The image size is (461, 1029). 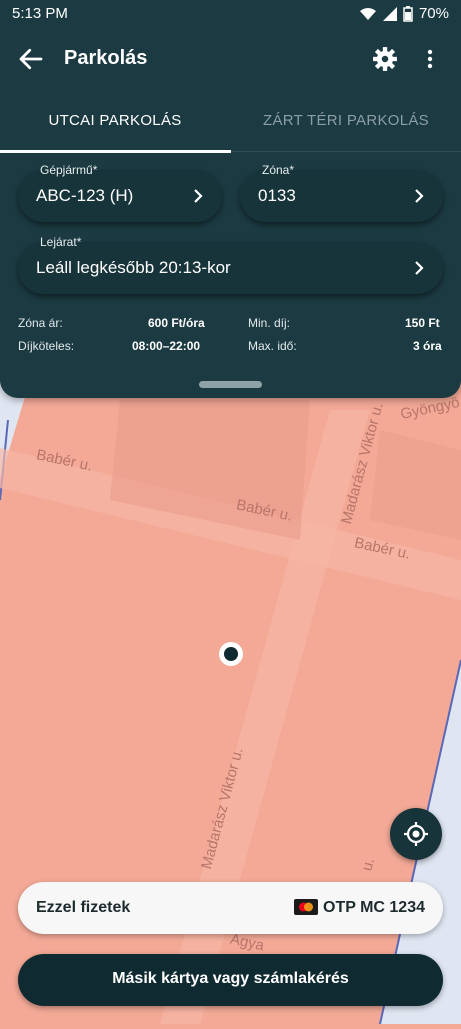 What do you see at coordinates (433, 13) in the screenshot?
I see `battery-percent: 70%` at bounding box center [433, 13].